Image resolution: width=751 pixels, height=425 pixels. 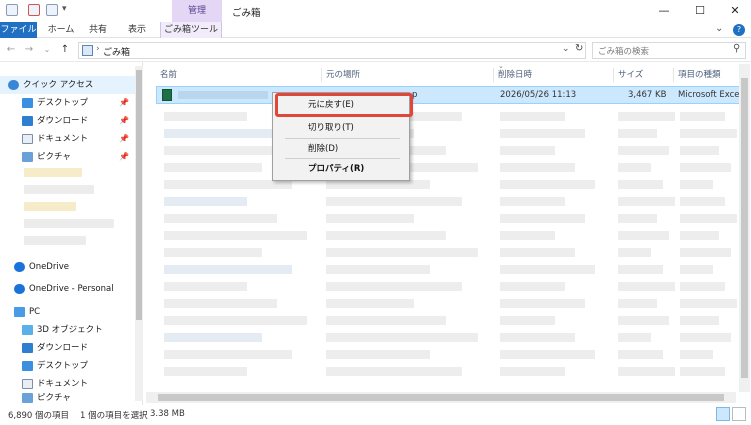 What do you see at coordinates (61, 30) in the screenshot?
I see `tab-home: ホーム` at bounding box center [61, 30].